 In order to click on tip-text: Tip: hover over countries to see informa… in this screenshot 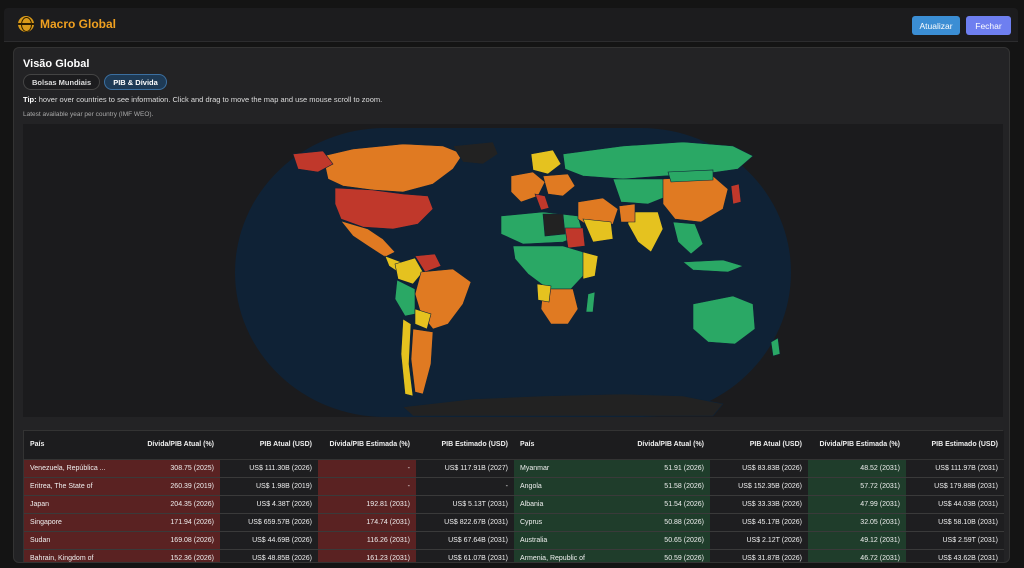, I will do `click(202, 99)`.